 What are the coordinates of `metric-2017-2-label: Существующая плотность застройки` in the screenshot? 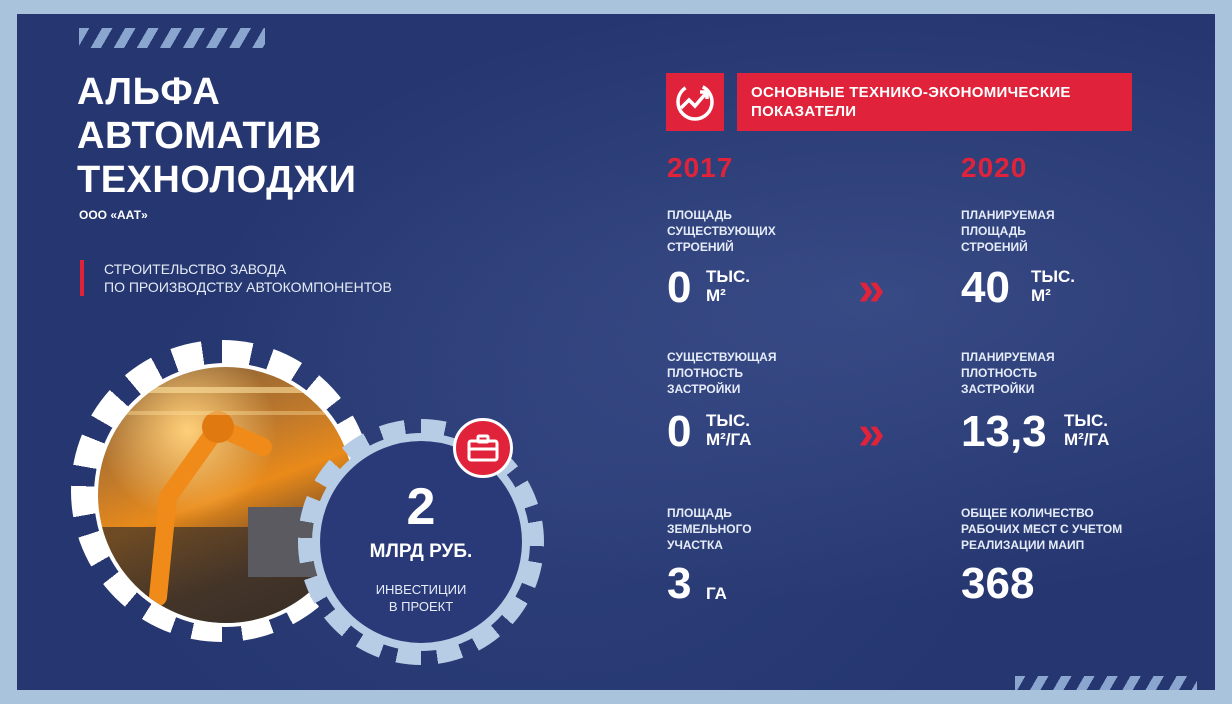 It's located at (722, 373).